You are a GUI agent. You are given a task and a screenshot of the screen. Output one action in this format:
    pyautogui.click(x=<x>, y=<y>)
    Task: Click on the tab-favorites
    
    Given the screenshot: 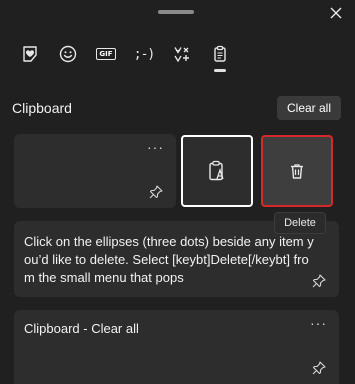 What is the action you would take?
    pyautogui.click(x=30, y=54)
    